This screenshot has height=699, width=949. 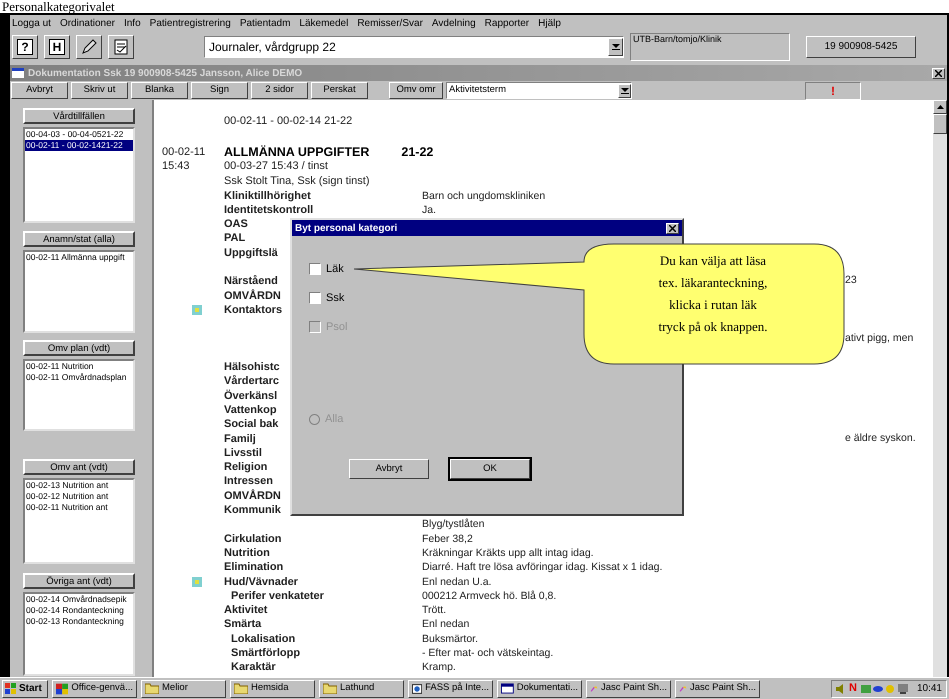 What do you see at coordinates (159, 90) in the screenshot?
I see `toolbar-button: Blanka` at bounding box center [159, 90].